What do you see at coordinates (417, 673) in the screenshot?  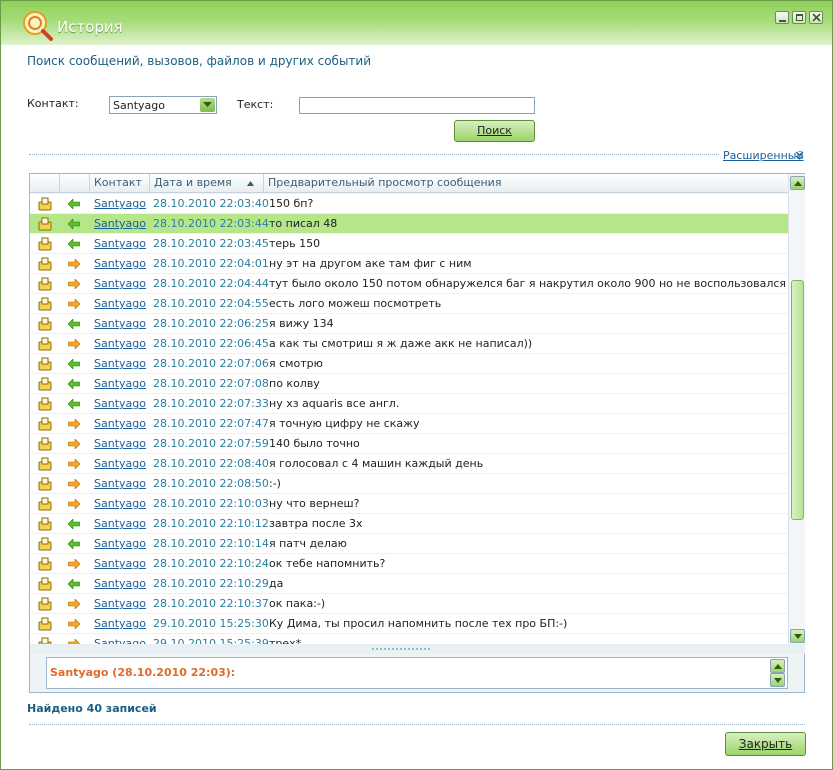 I see `message-preview: Santyago (28.10.2010 22:03):` at bounding box center [417, 673].